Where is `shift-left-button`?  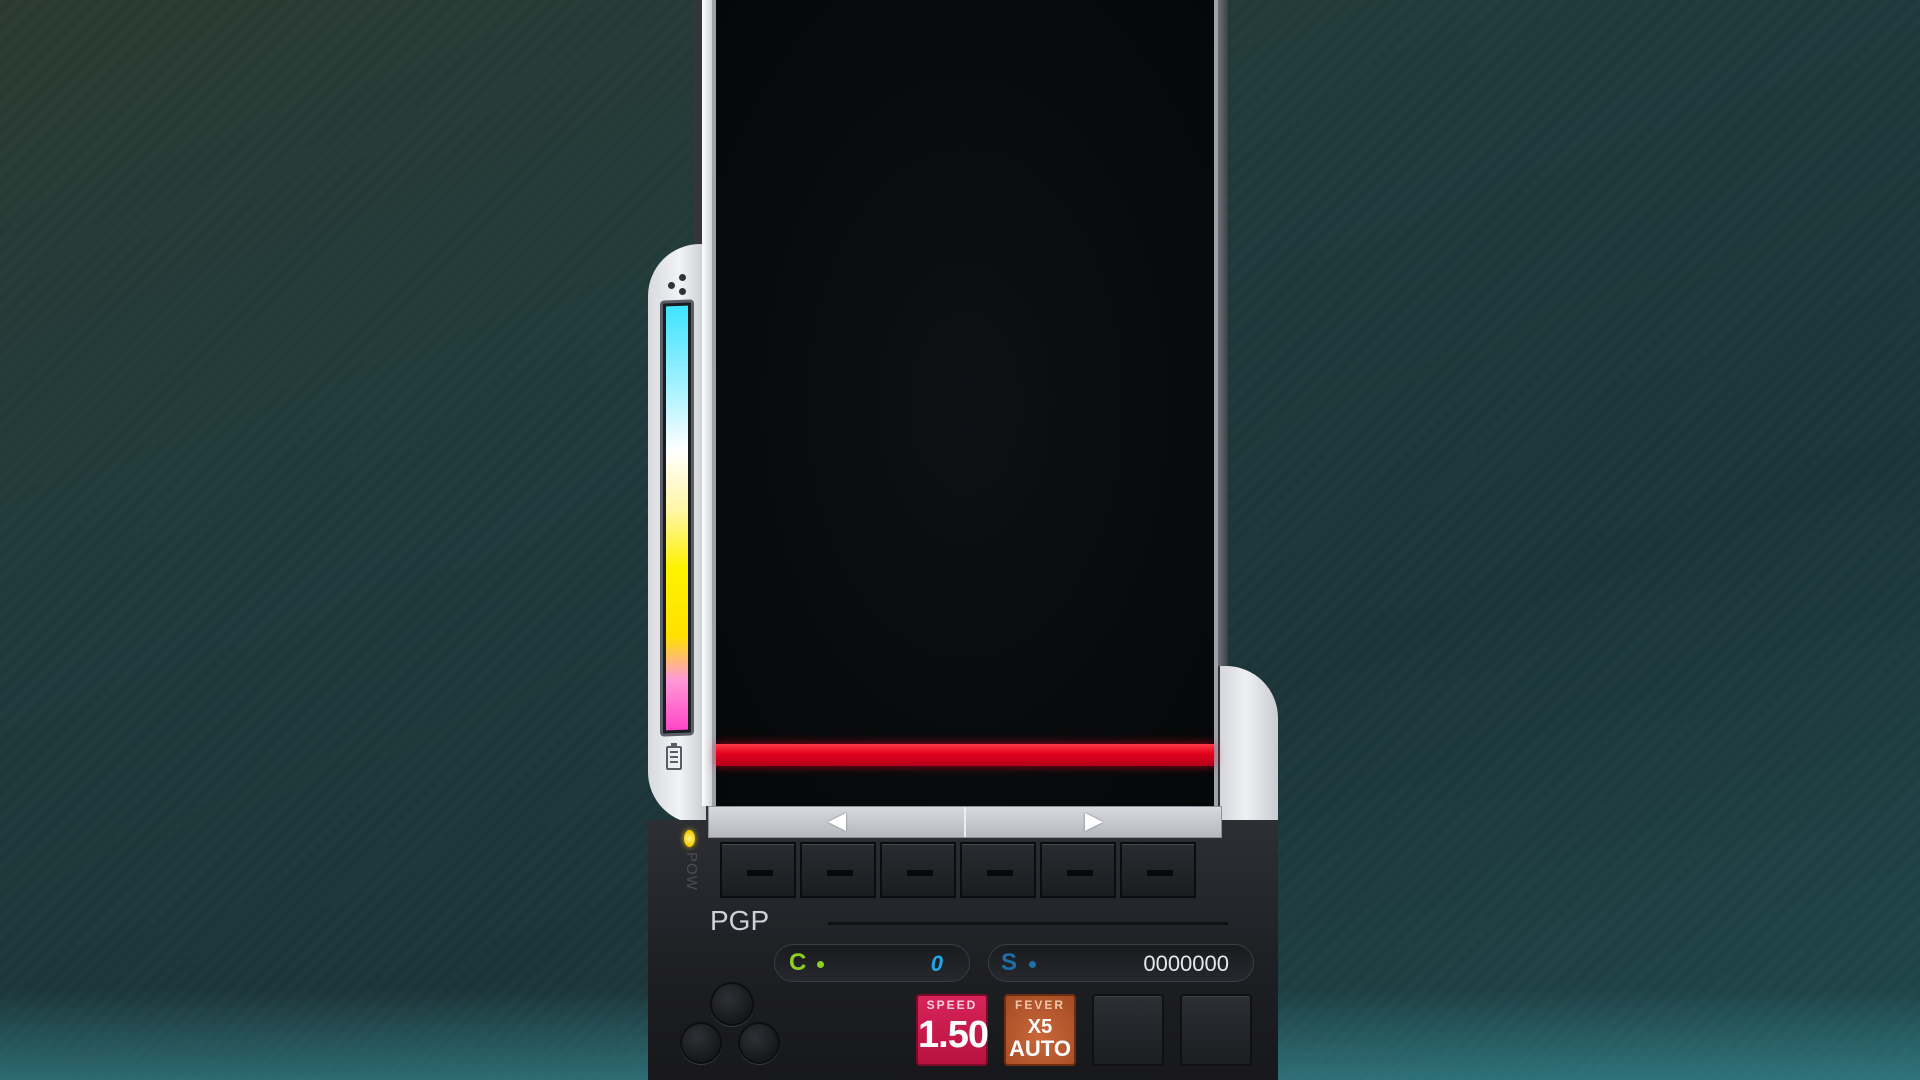
shift-left-button is located at coordinates (837, 822).